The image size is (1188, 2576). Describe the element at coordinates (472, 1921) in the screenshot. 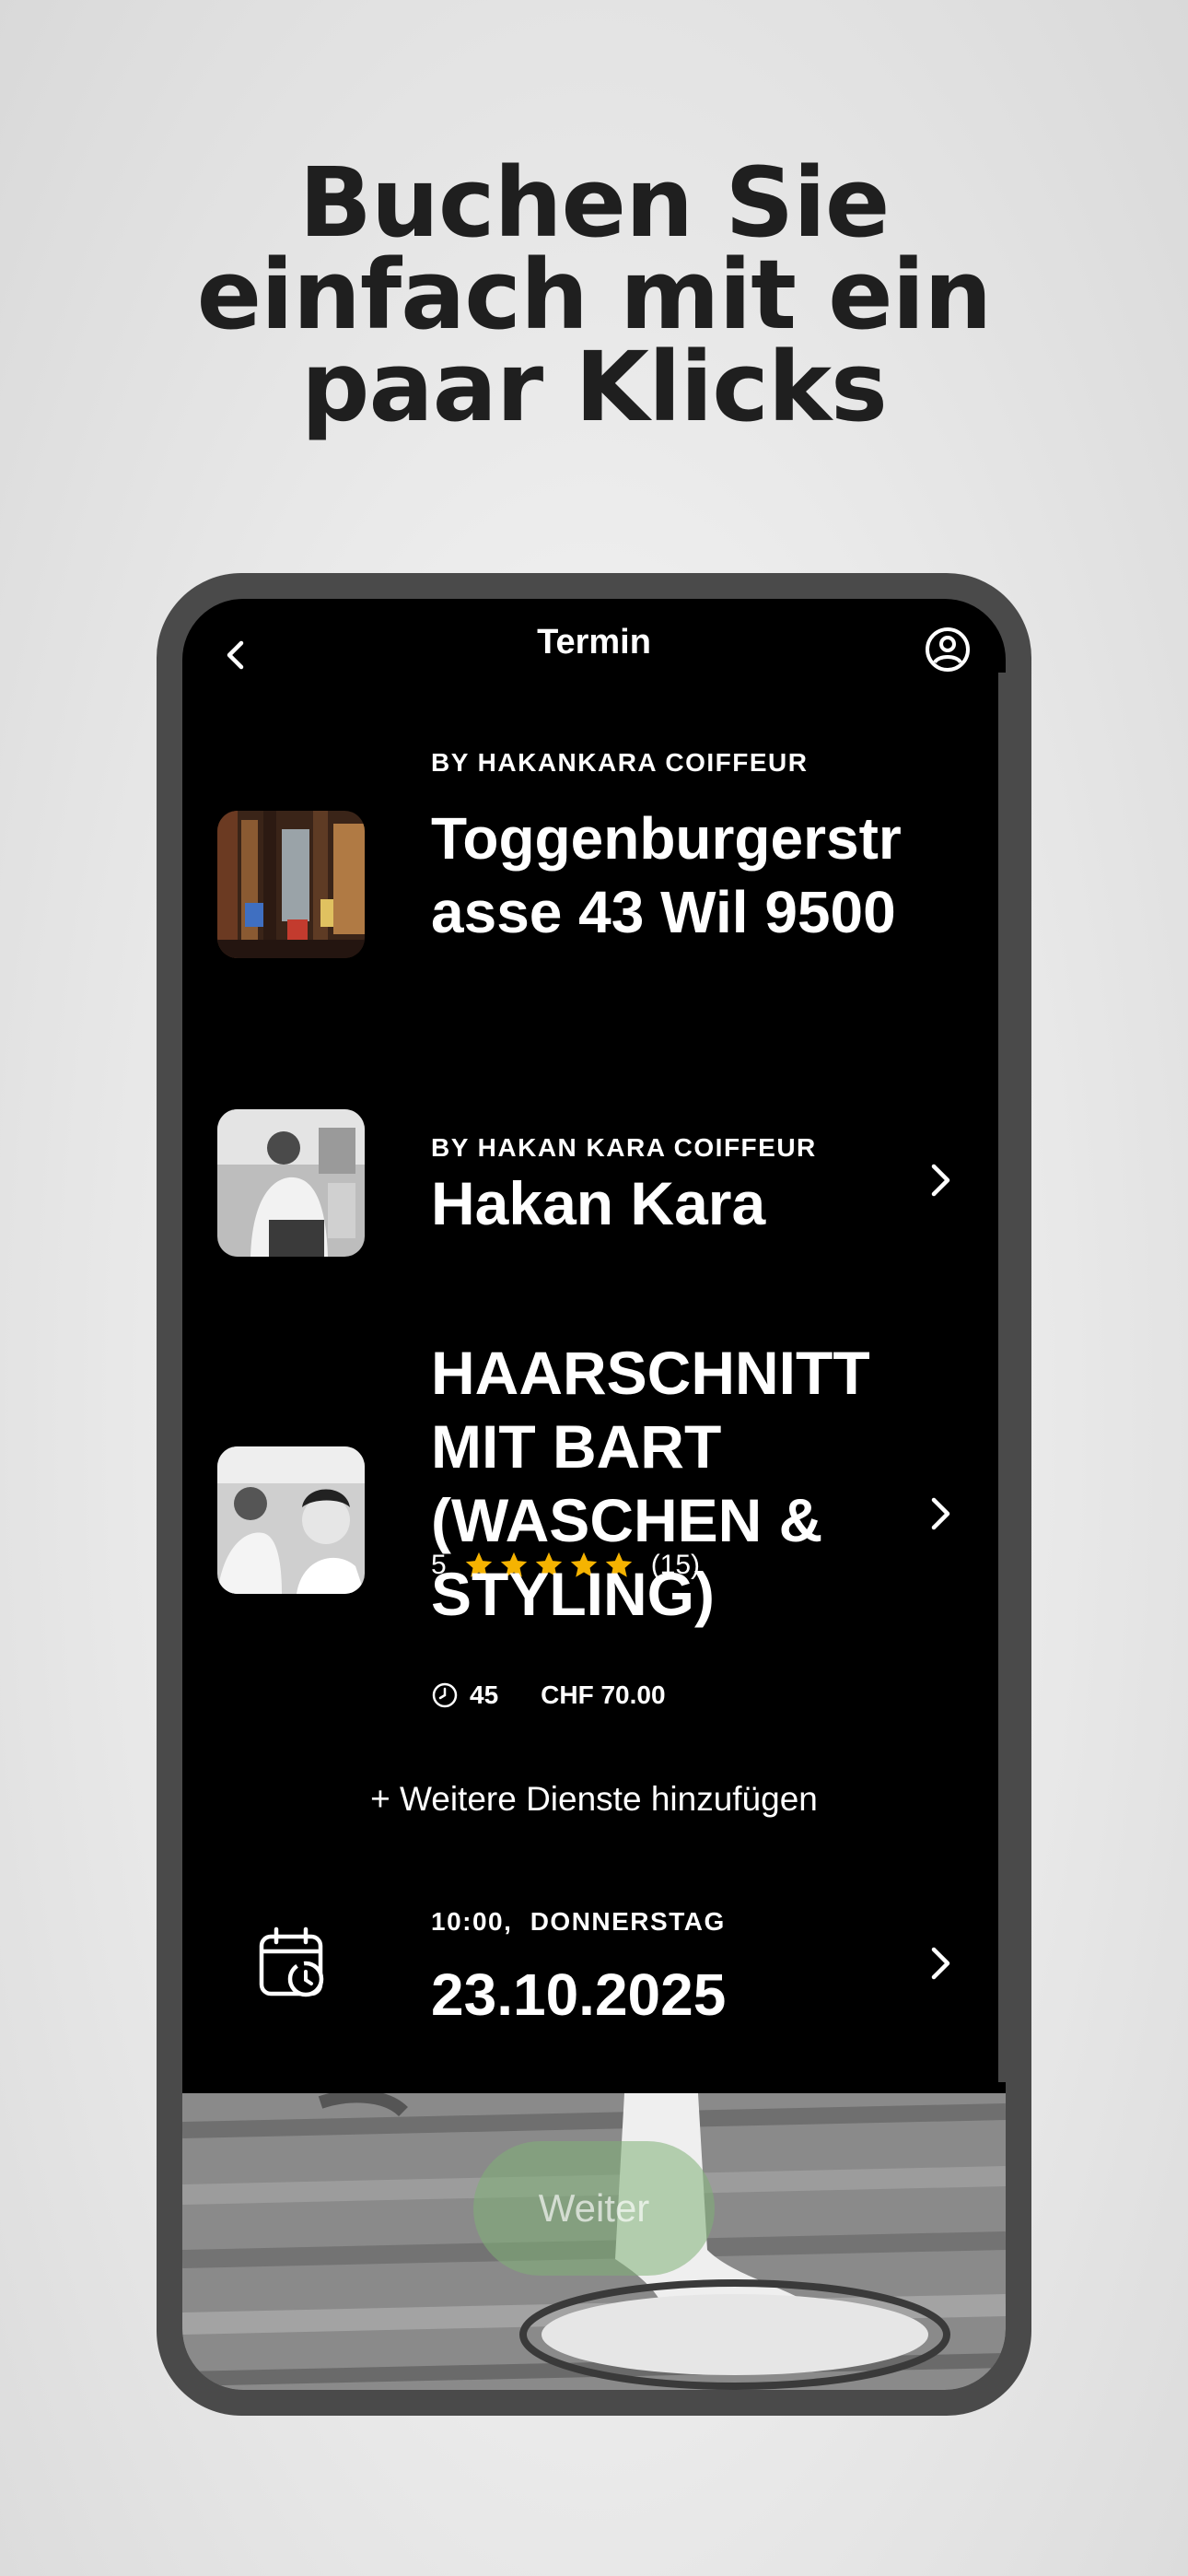

I see `appointment-time-value: 10:00,` at that location.